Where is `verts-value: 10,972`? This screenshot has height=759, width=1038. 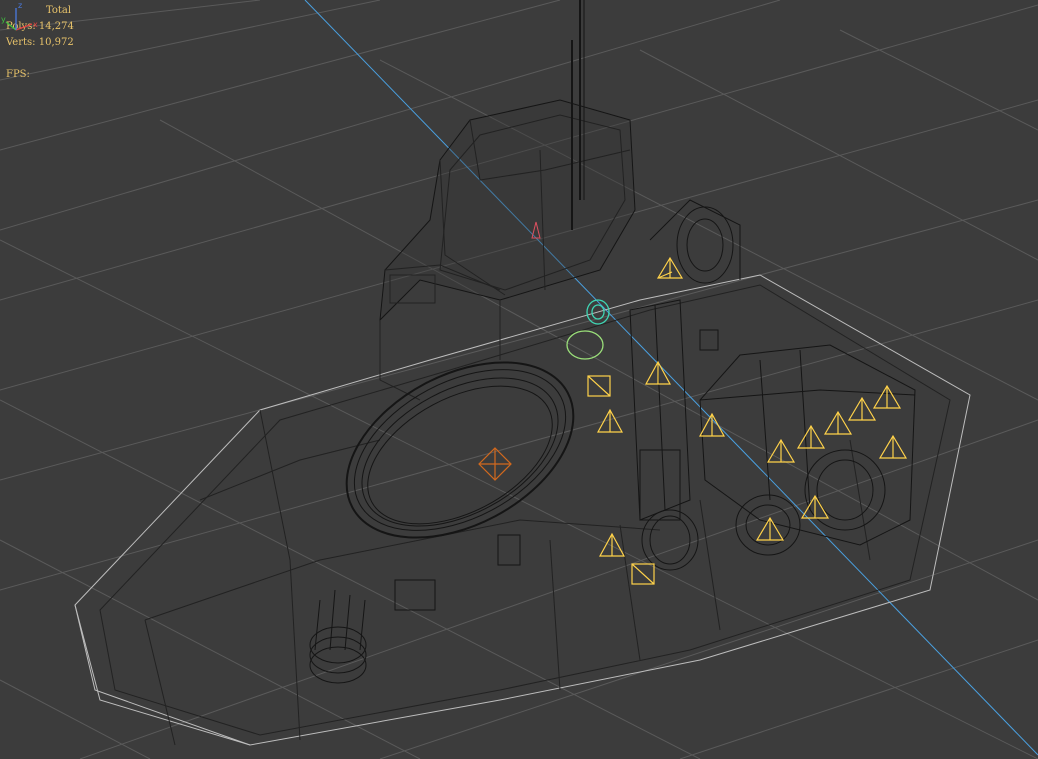
verts-value: 10,972 is located at coordinates (56, 42).